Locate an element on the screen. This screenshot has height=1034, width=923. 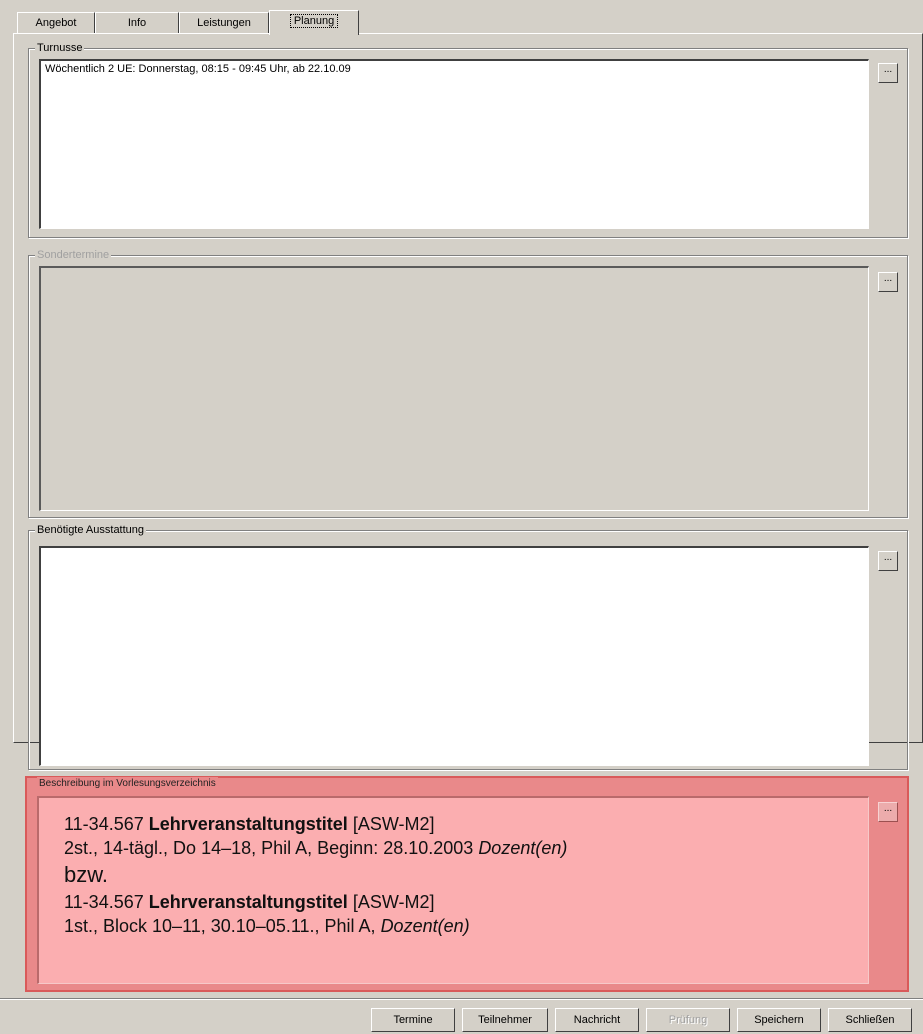
tab-label: Leistungen is located at coordinates (224, 23).